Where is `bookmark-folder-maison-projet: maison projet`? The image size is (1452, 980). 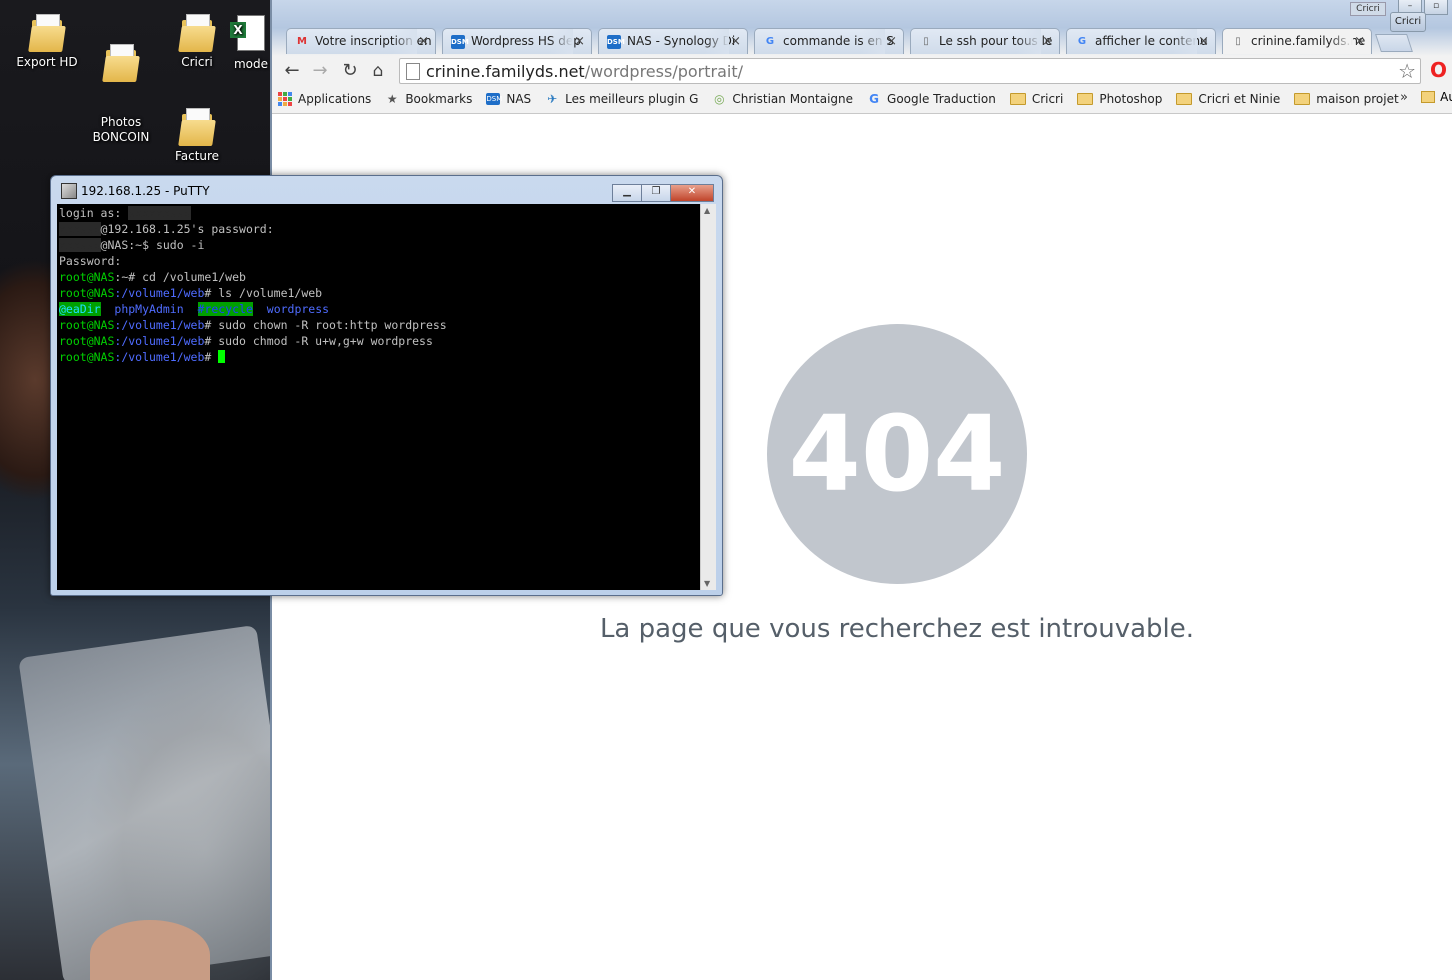
bookmark-folder-maison-projet: maison projet is located at coordinates (1346, 99).